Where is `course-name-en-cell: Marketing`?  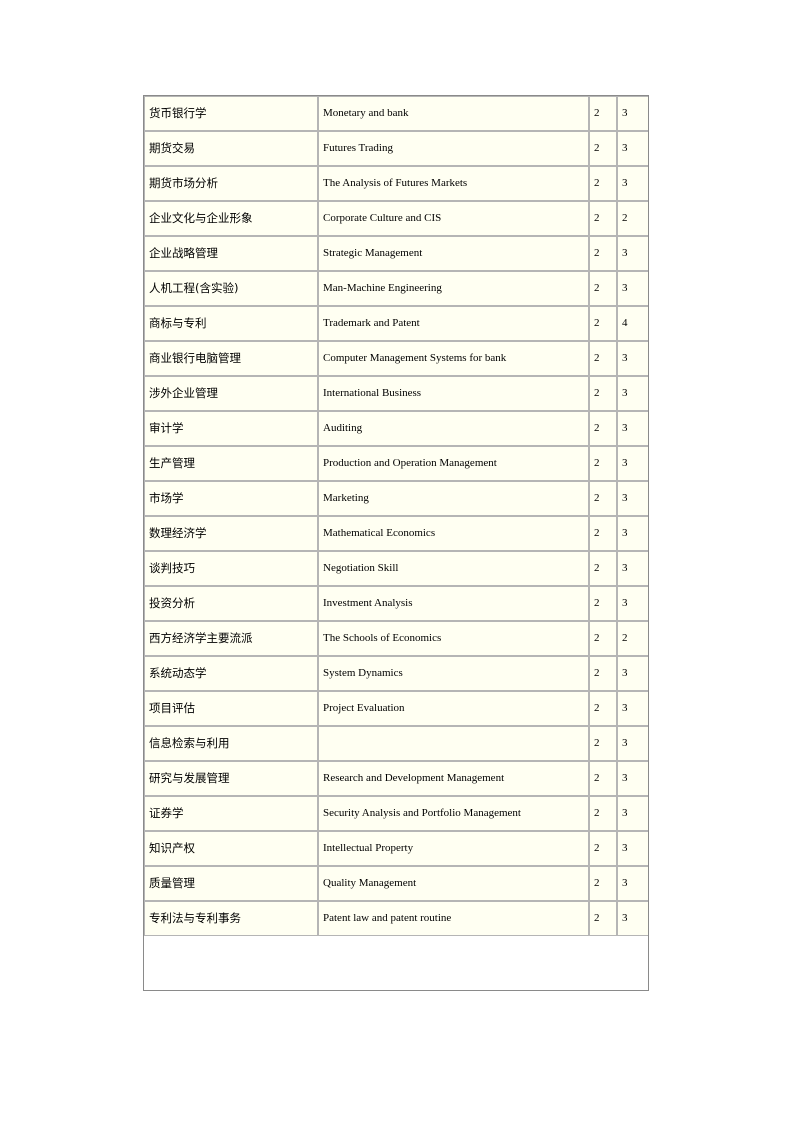 course-name-en-cell: Marketing is located at coordinates (453, 498).